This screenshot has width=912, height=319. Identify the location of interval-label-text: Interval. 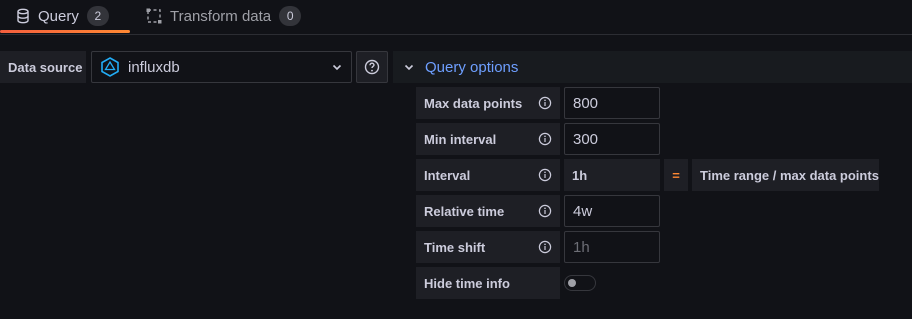
(447, 175).